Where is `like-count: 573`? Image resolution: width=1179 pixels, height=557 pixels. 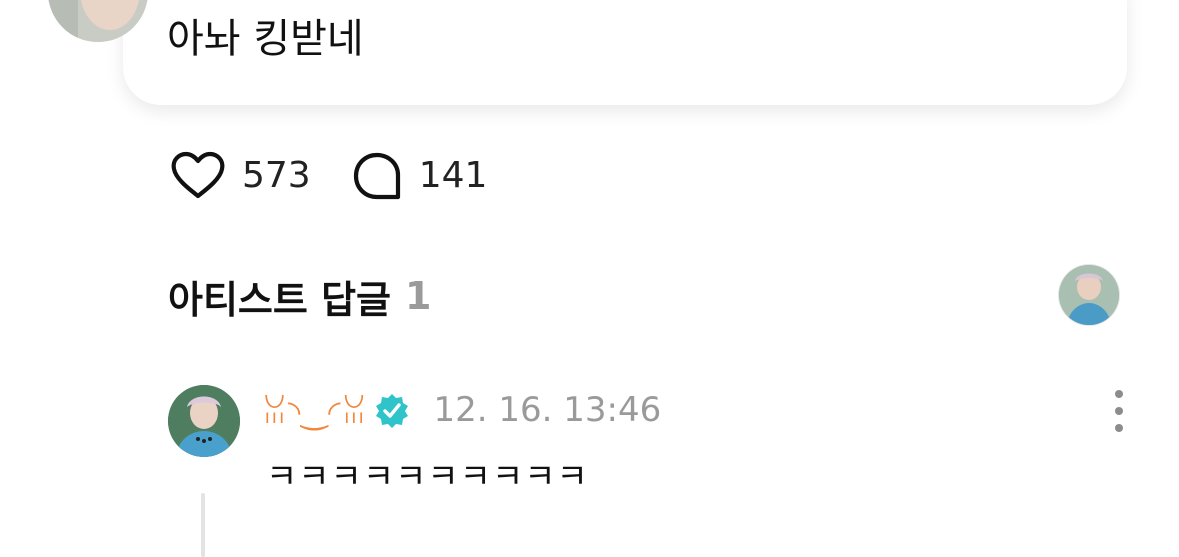 like-count: 573 is located at coordinates (276, 175).